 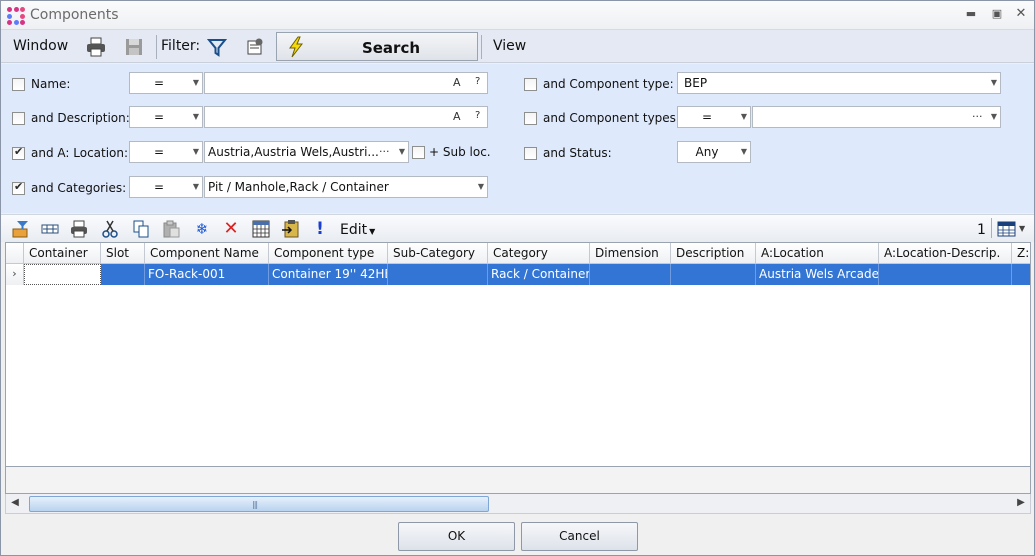 I want to click on column-header-slot: Slot, so click(x=123, y=253).